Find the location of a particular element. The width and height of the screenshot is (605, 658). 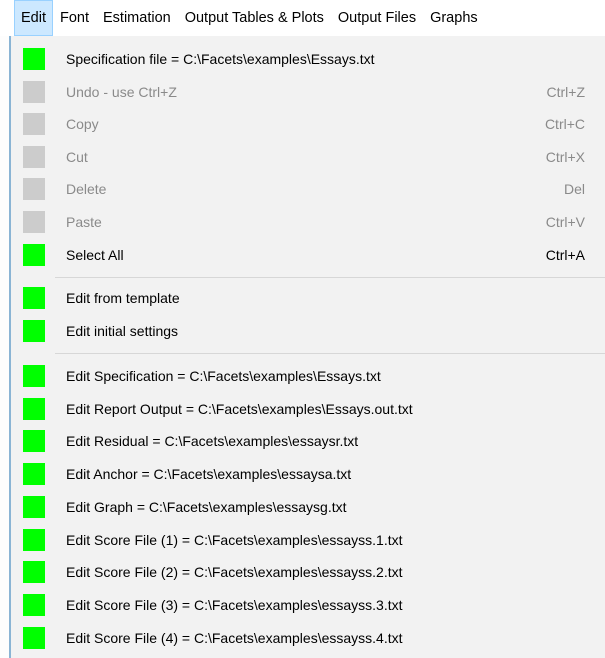

menu-item-label: Undo - use Ctrl+Z is located at coordinates (121, 92).